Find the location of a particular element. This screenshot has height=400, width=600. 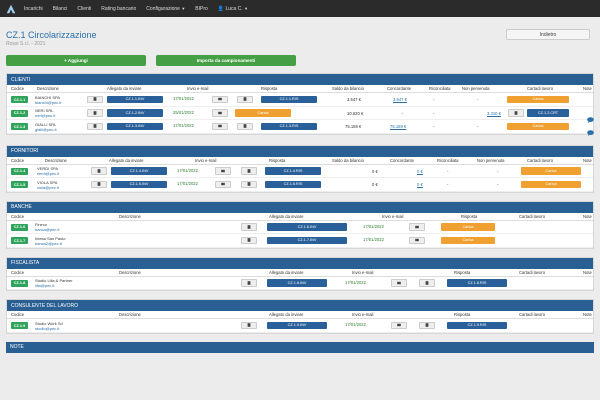

inv-button: CZ.1.1.INV is located at coordinates (135, 99).